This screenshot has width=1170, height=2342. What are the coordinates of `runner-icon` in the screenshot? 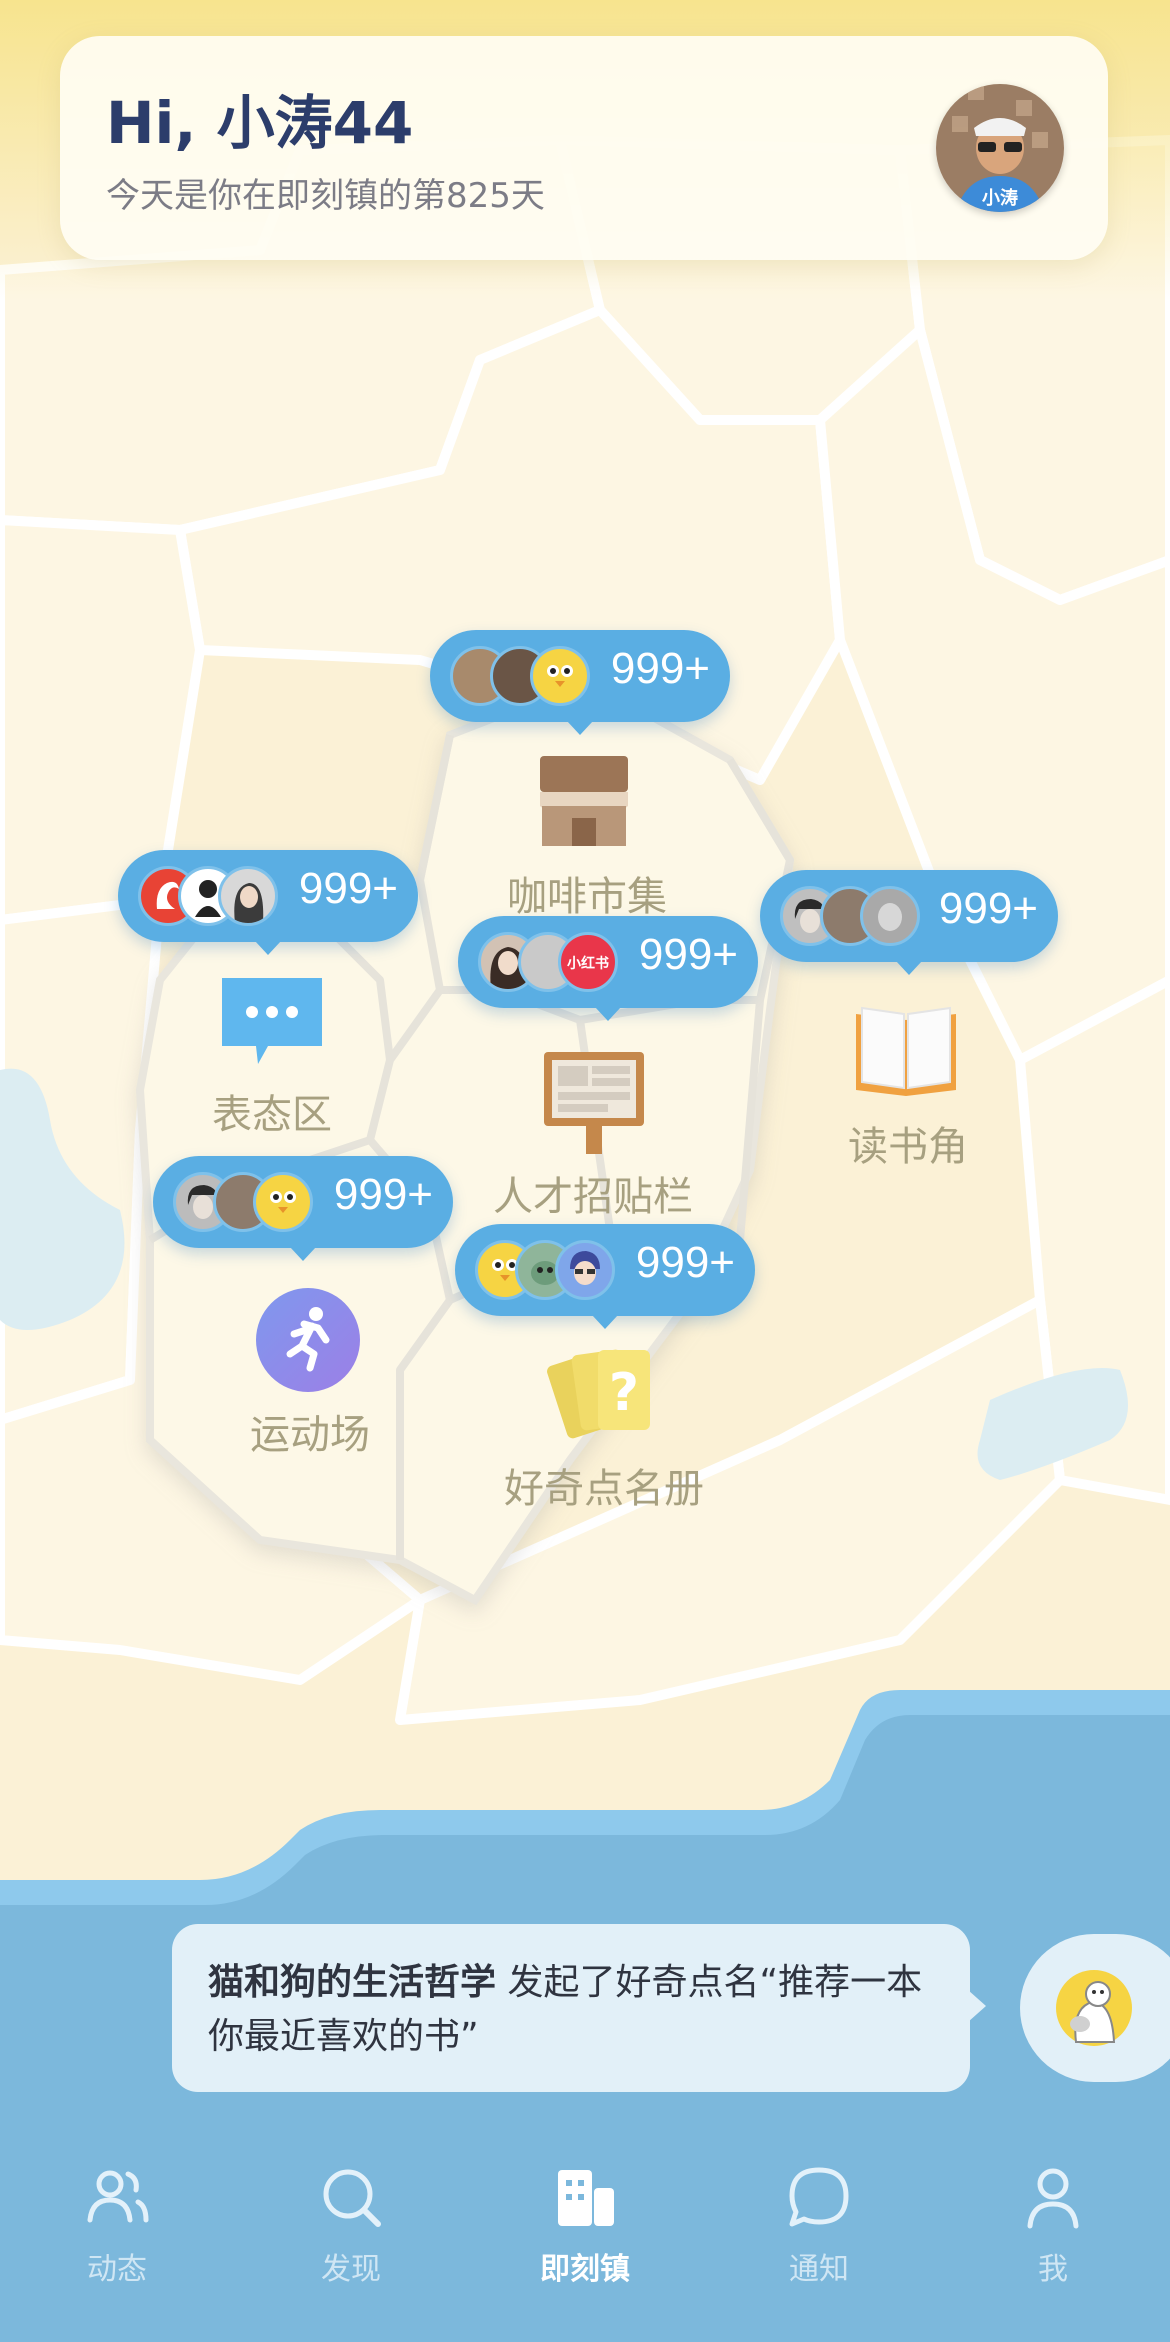 It's located at (308, 1342).